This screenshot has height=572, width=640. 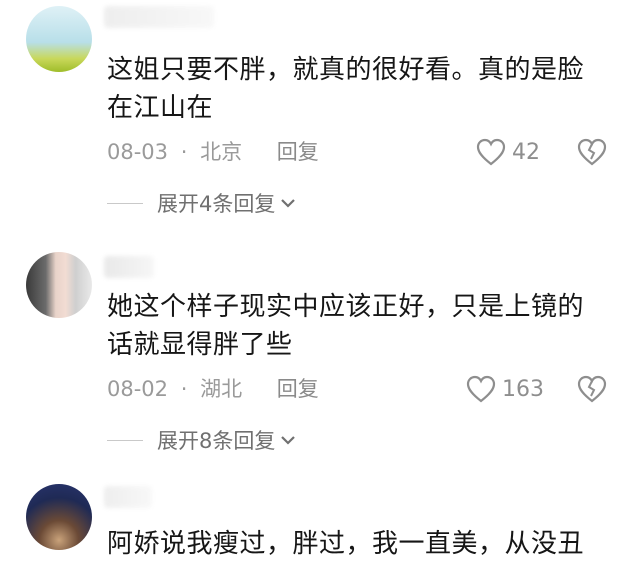 I want to click on expand-replies-button: 展开4条回复, so click(x=202, y=203).